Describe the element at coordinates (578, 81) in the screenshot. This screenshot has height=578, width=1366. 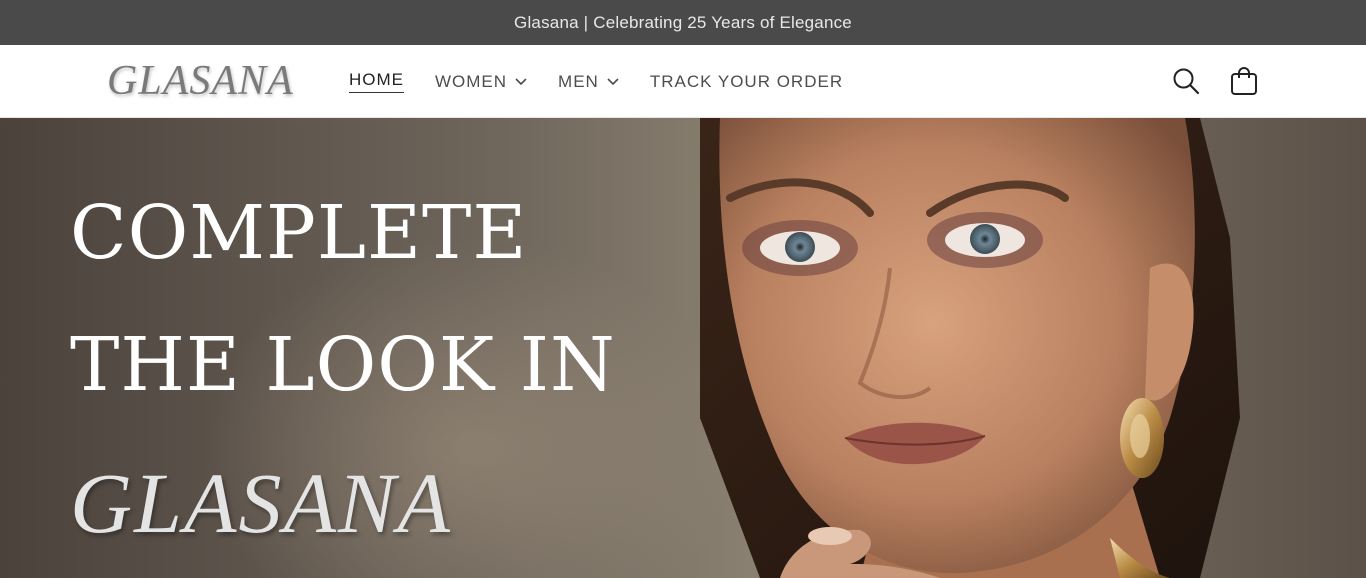
I see `nav-item-label: MEN` at that location.